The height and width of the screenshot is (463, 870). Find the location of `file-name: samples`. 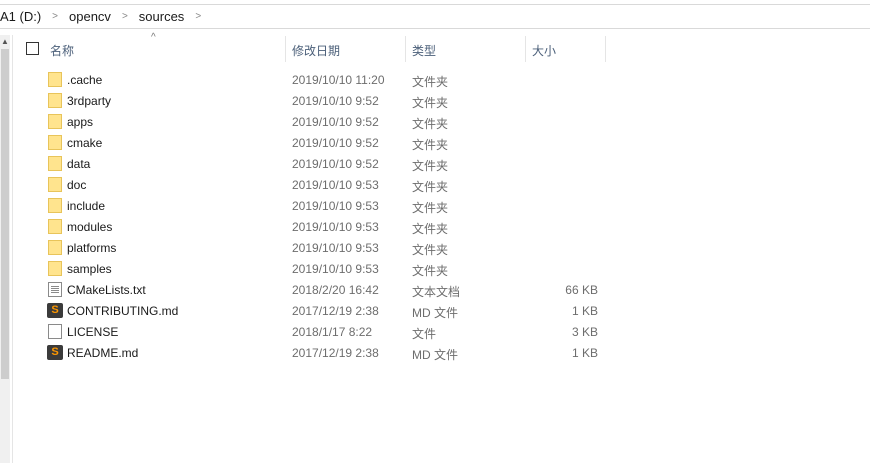

file-name: samples is located at coordinates (89, 269).